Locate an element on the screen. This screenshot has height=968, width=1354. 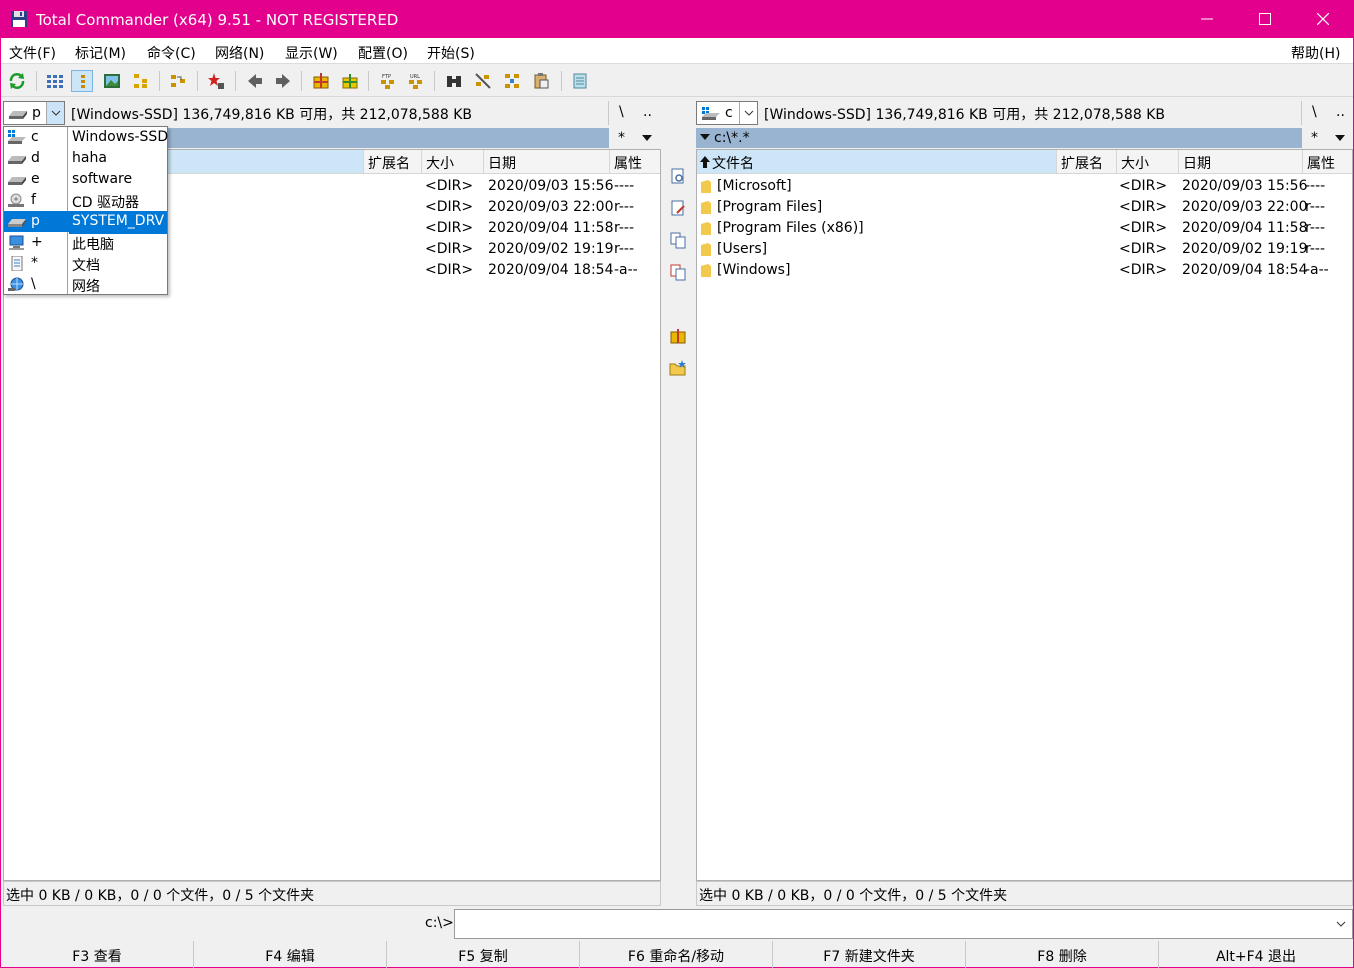
menu-help: 帮助(H) is located at coordinates (1315, 53).